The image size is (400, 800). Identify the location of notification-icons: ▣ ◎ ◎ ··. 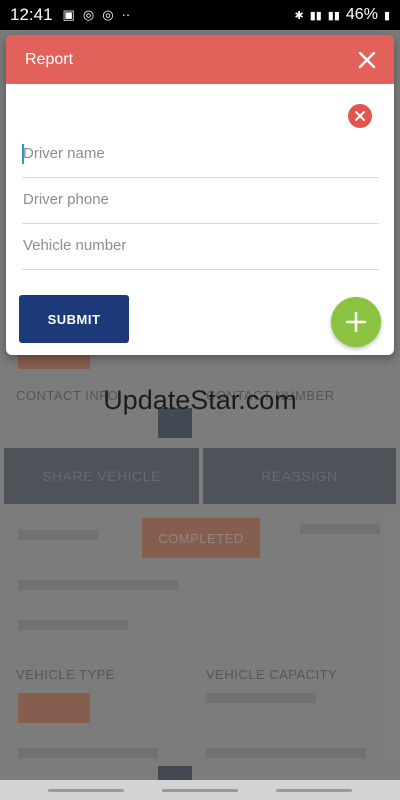
(97, 15).